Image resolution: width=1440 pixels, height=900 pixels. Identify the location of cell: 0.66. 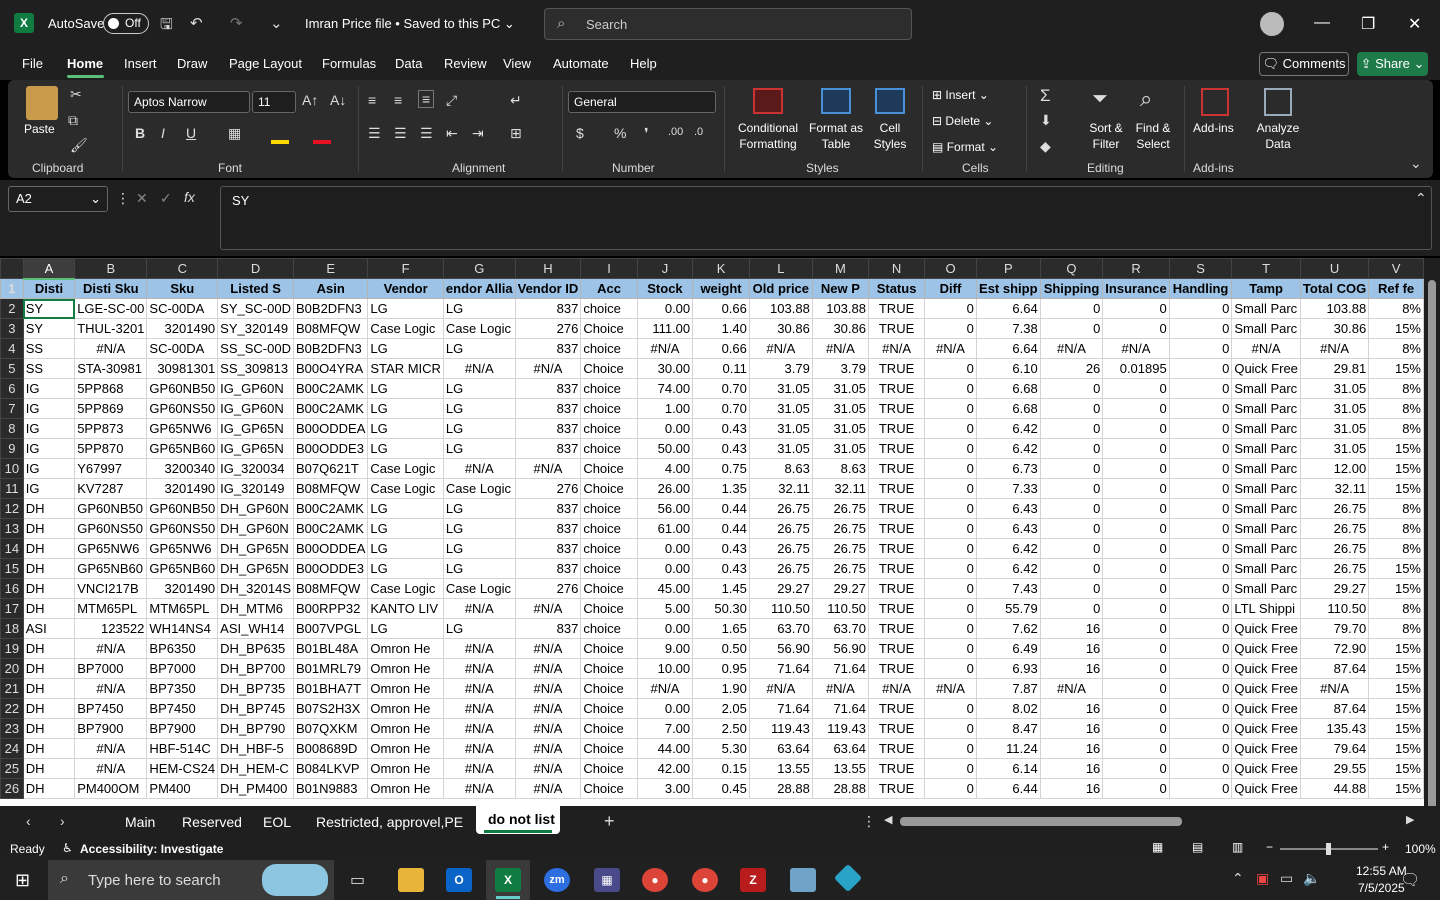
(721, 348).